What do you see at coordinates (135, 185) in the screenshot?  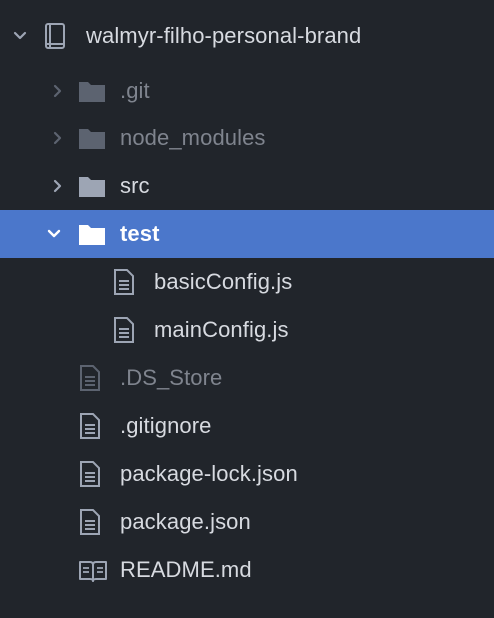 I see `tree-item-label: src` at bounding box center [135, 185].